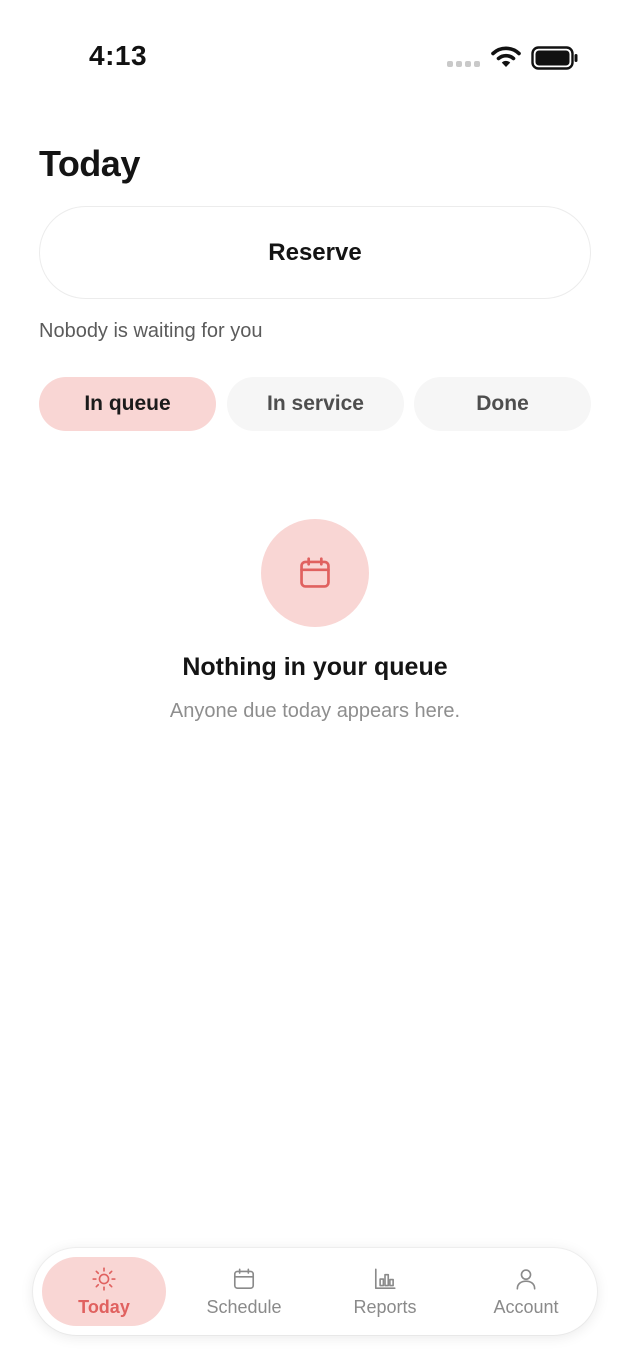 This screenshot has width=630, height=1368. What do you see at coordinates (506, 56) in the screenshot?
I see `wifi-icon` at bounding box center [506, 56].